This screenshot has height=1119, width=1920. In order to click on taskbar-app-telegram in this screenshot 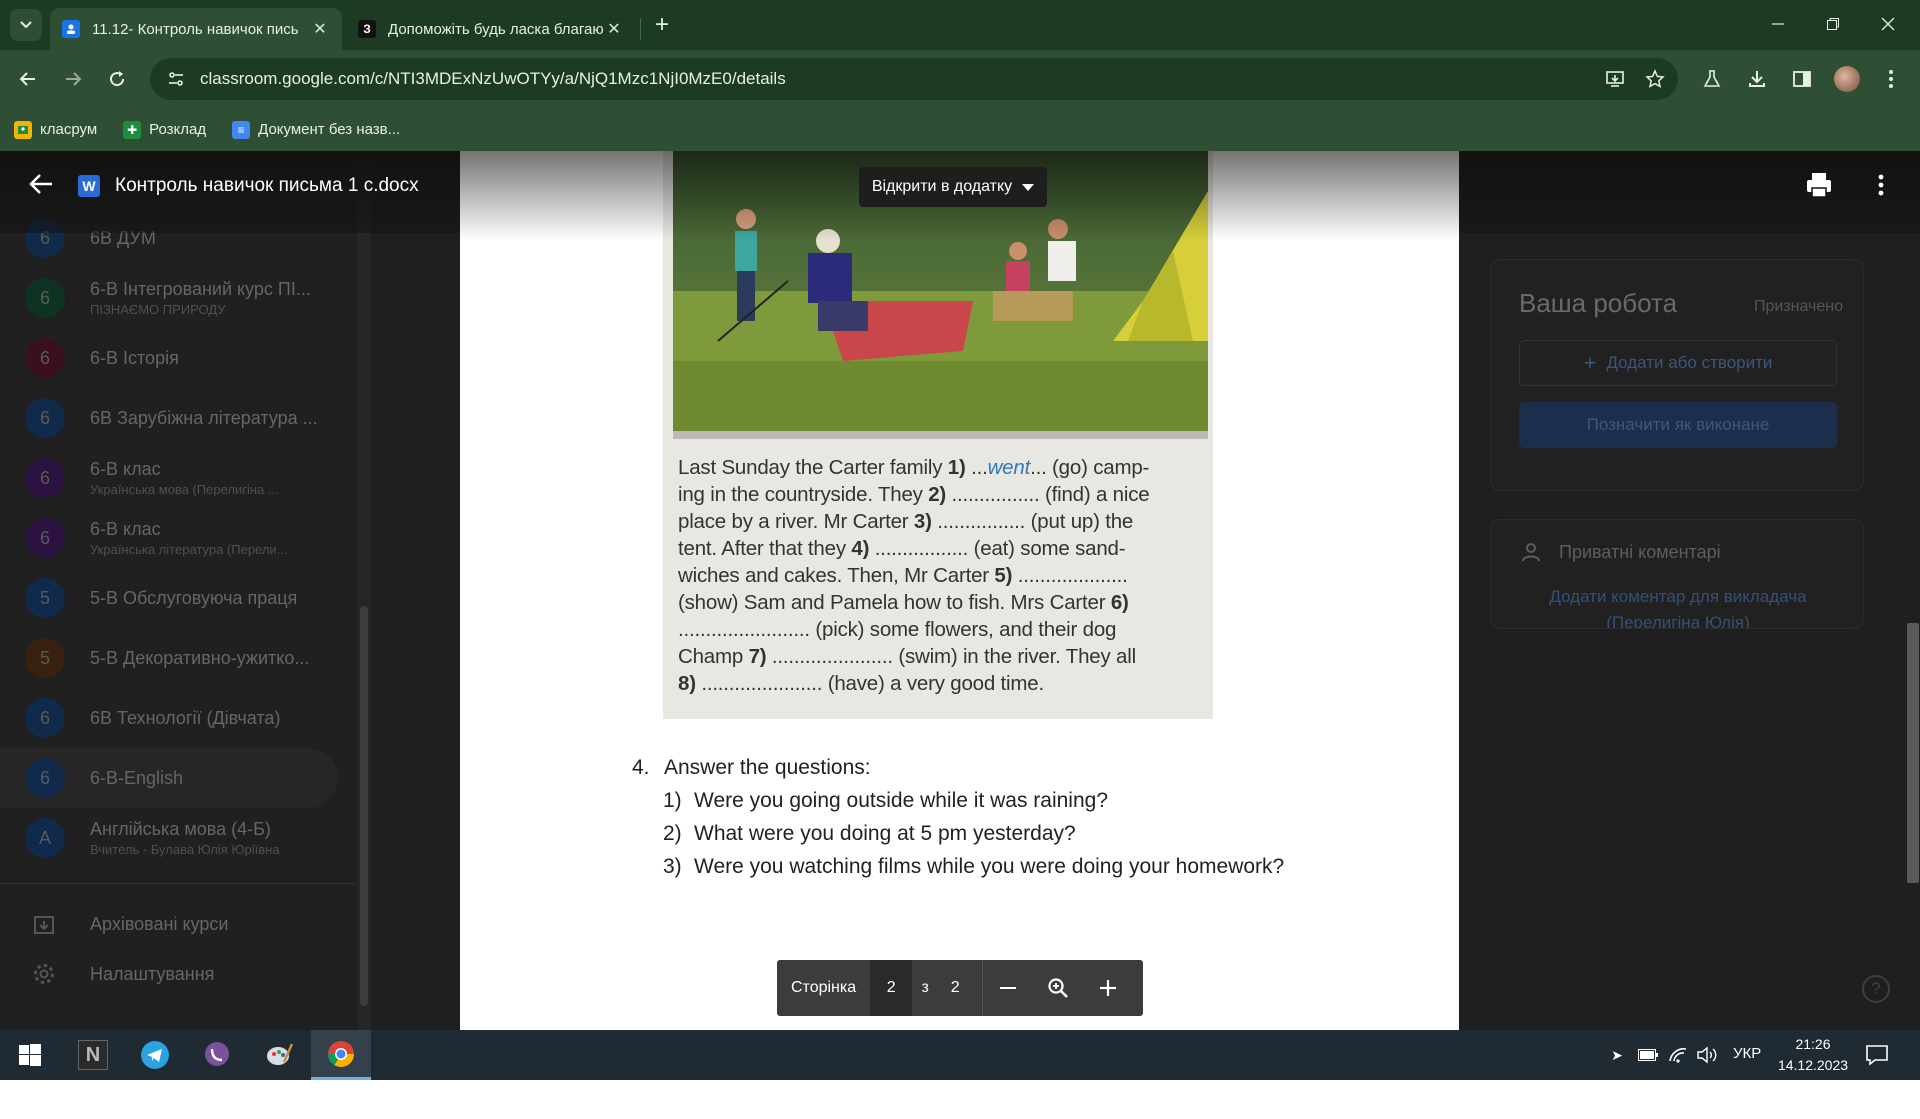, I will do `click(155, 1055)`.